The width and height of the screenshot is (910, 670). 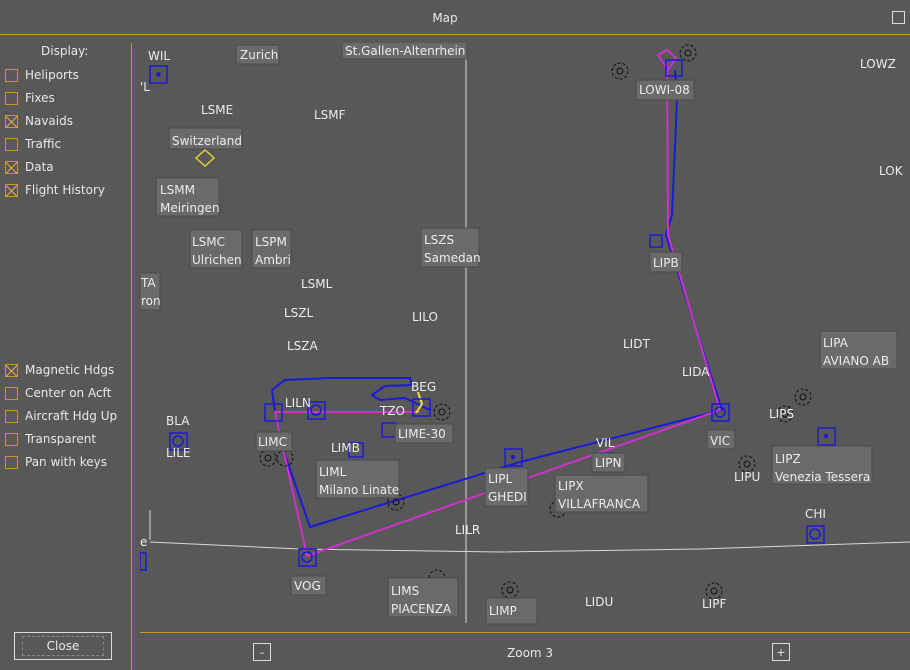 I want to click on map-label-lipb: LIPB, so click(x=666, y=263).